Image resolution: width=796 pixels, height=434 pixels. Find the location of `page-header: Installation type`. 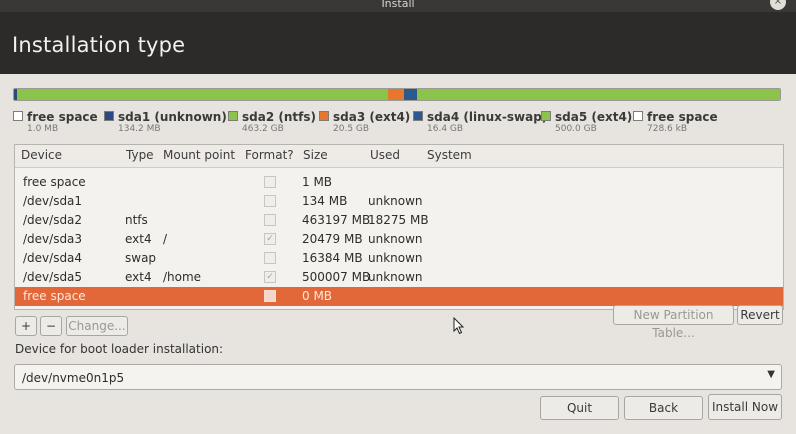

page-header: Installation type is located at coordinates (398, 43).